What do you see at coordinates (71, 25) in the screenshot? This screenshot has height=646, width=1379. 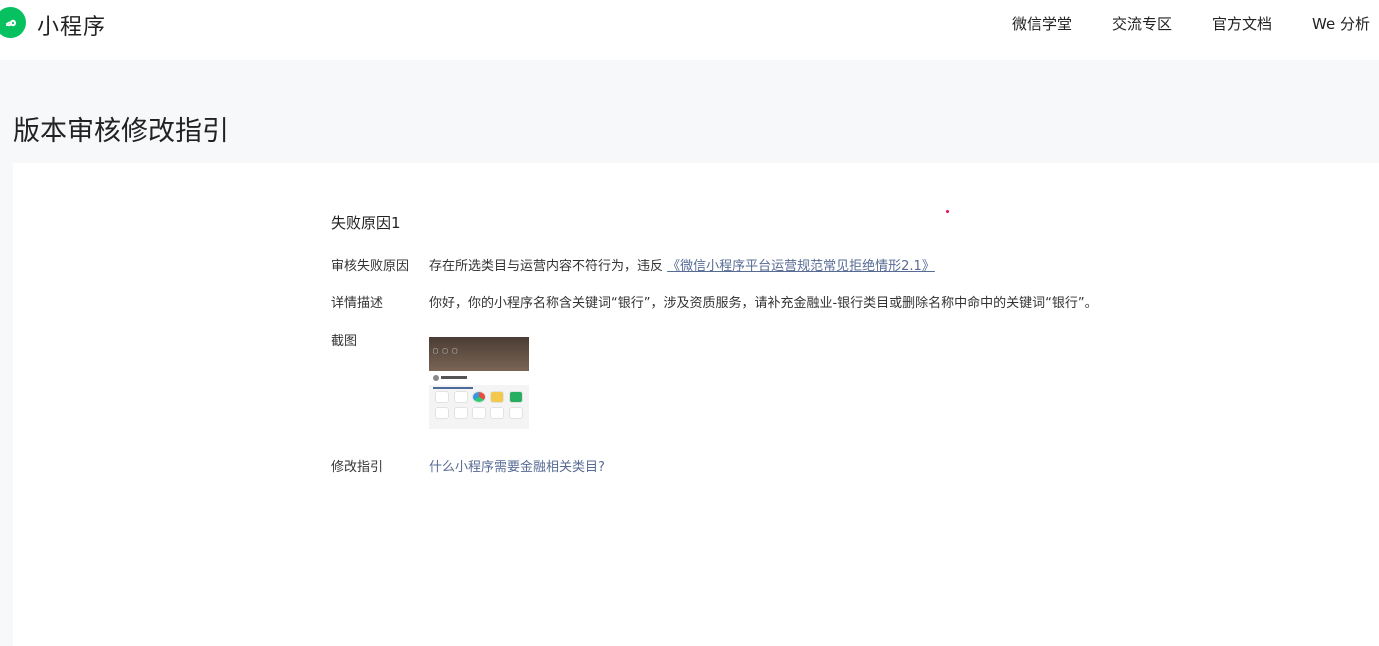 I see `brand-title: 小程序` at bounding box center [71, 25].